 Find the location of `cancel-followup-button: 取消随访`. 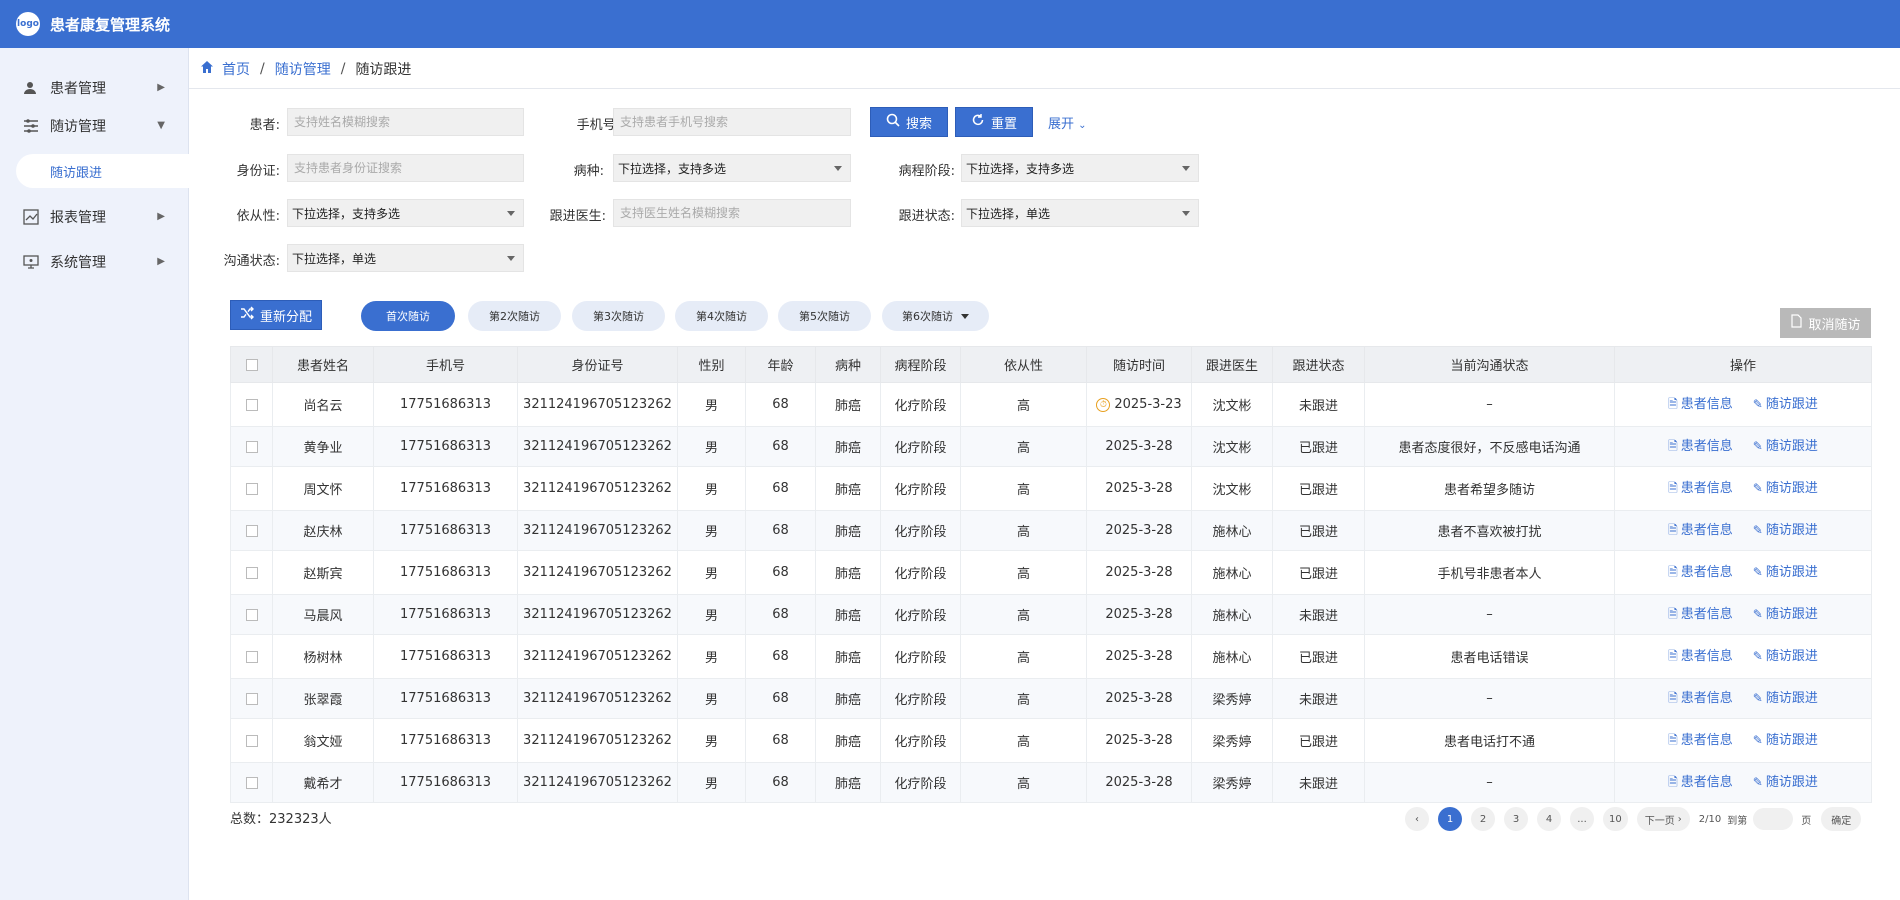

cancel-followup-button: 取消随访 is located at coordinates (1825, 323).